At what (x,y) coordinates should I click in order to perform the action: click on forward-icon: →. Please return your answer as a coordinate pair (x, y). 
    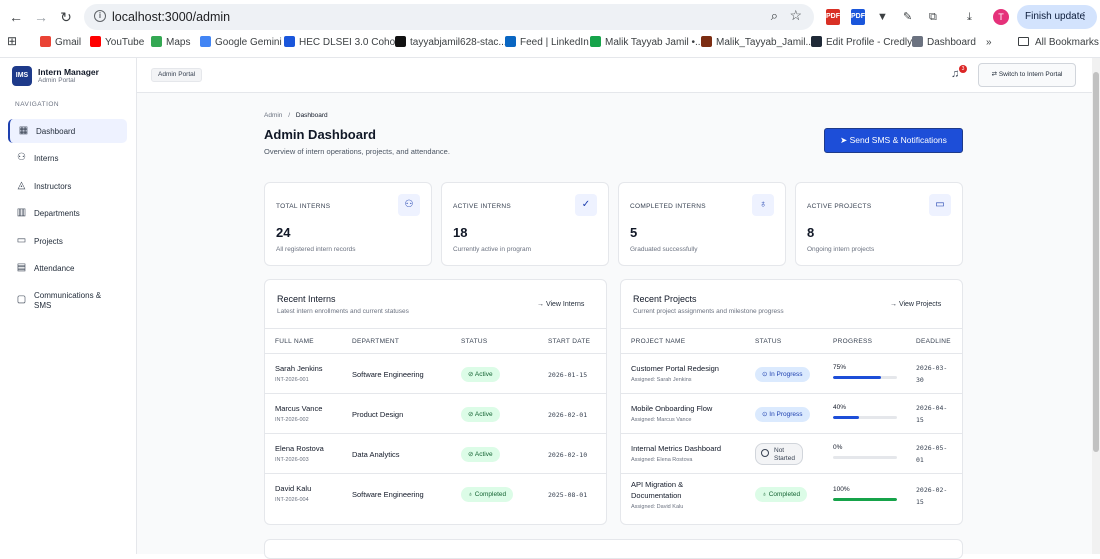
    Looking at the image, I should click on (41, 17).